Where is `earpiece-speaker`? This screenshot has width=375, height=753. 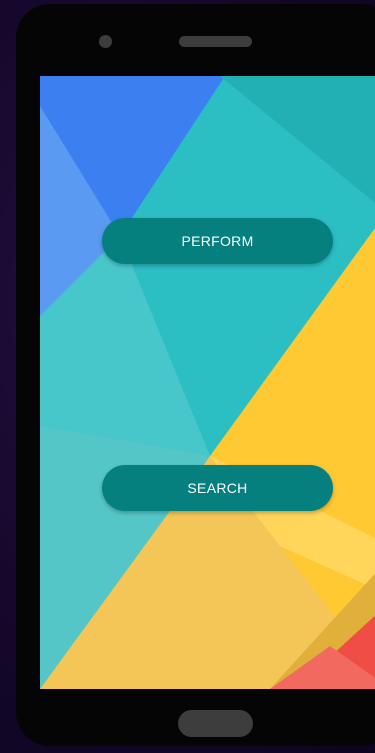
earpiece-speaker is located at coordinates (215, 41).